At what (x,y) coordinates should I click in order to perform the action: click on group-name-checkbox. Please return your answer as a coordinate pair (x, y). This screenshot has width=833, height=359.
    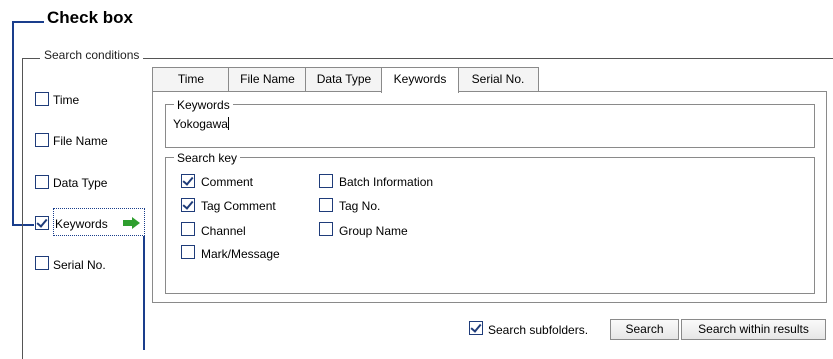
    Looking at the image, I should click on (326, 229).